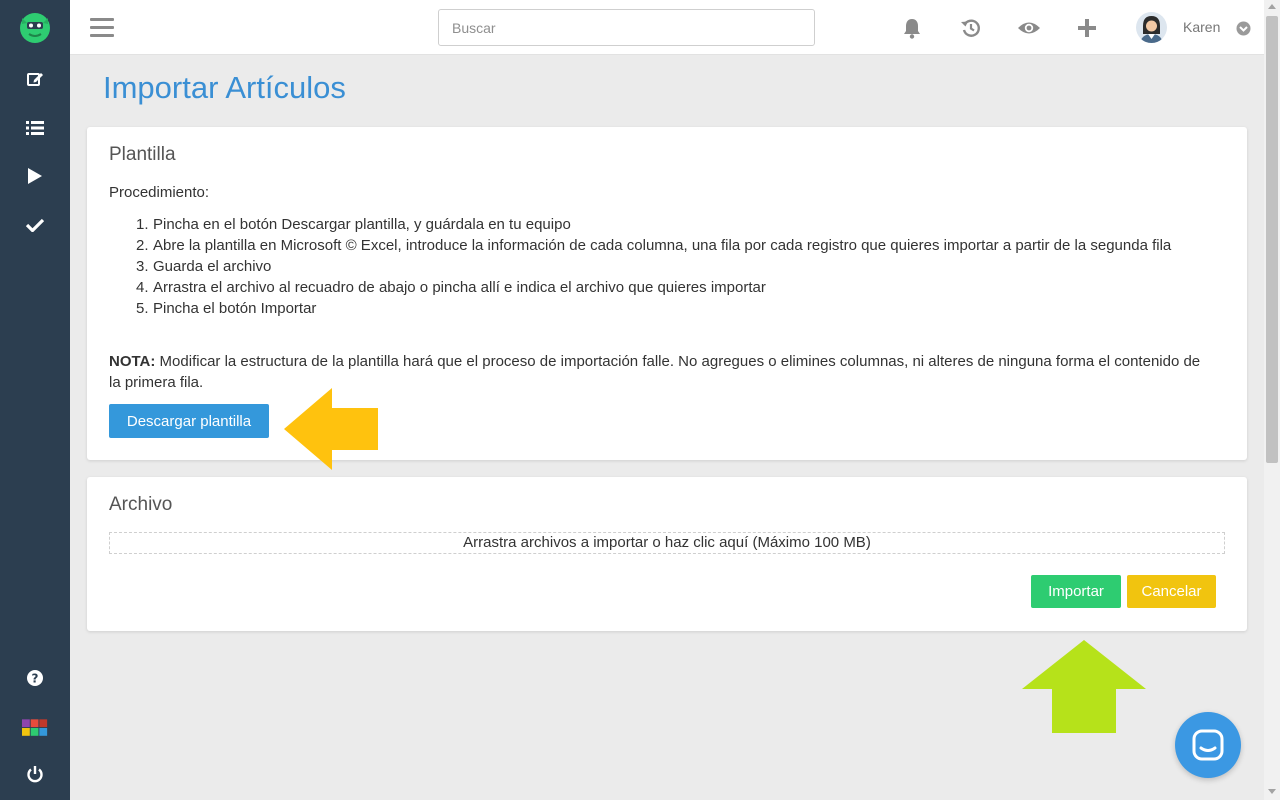 This screenshot has width=1280, height=800. I want to click on edit-icon, so click(35, 79).